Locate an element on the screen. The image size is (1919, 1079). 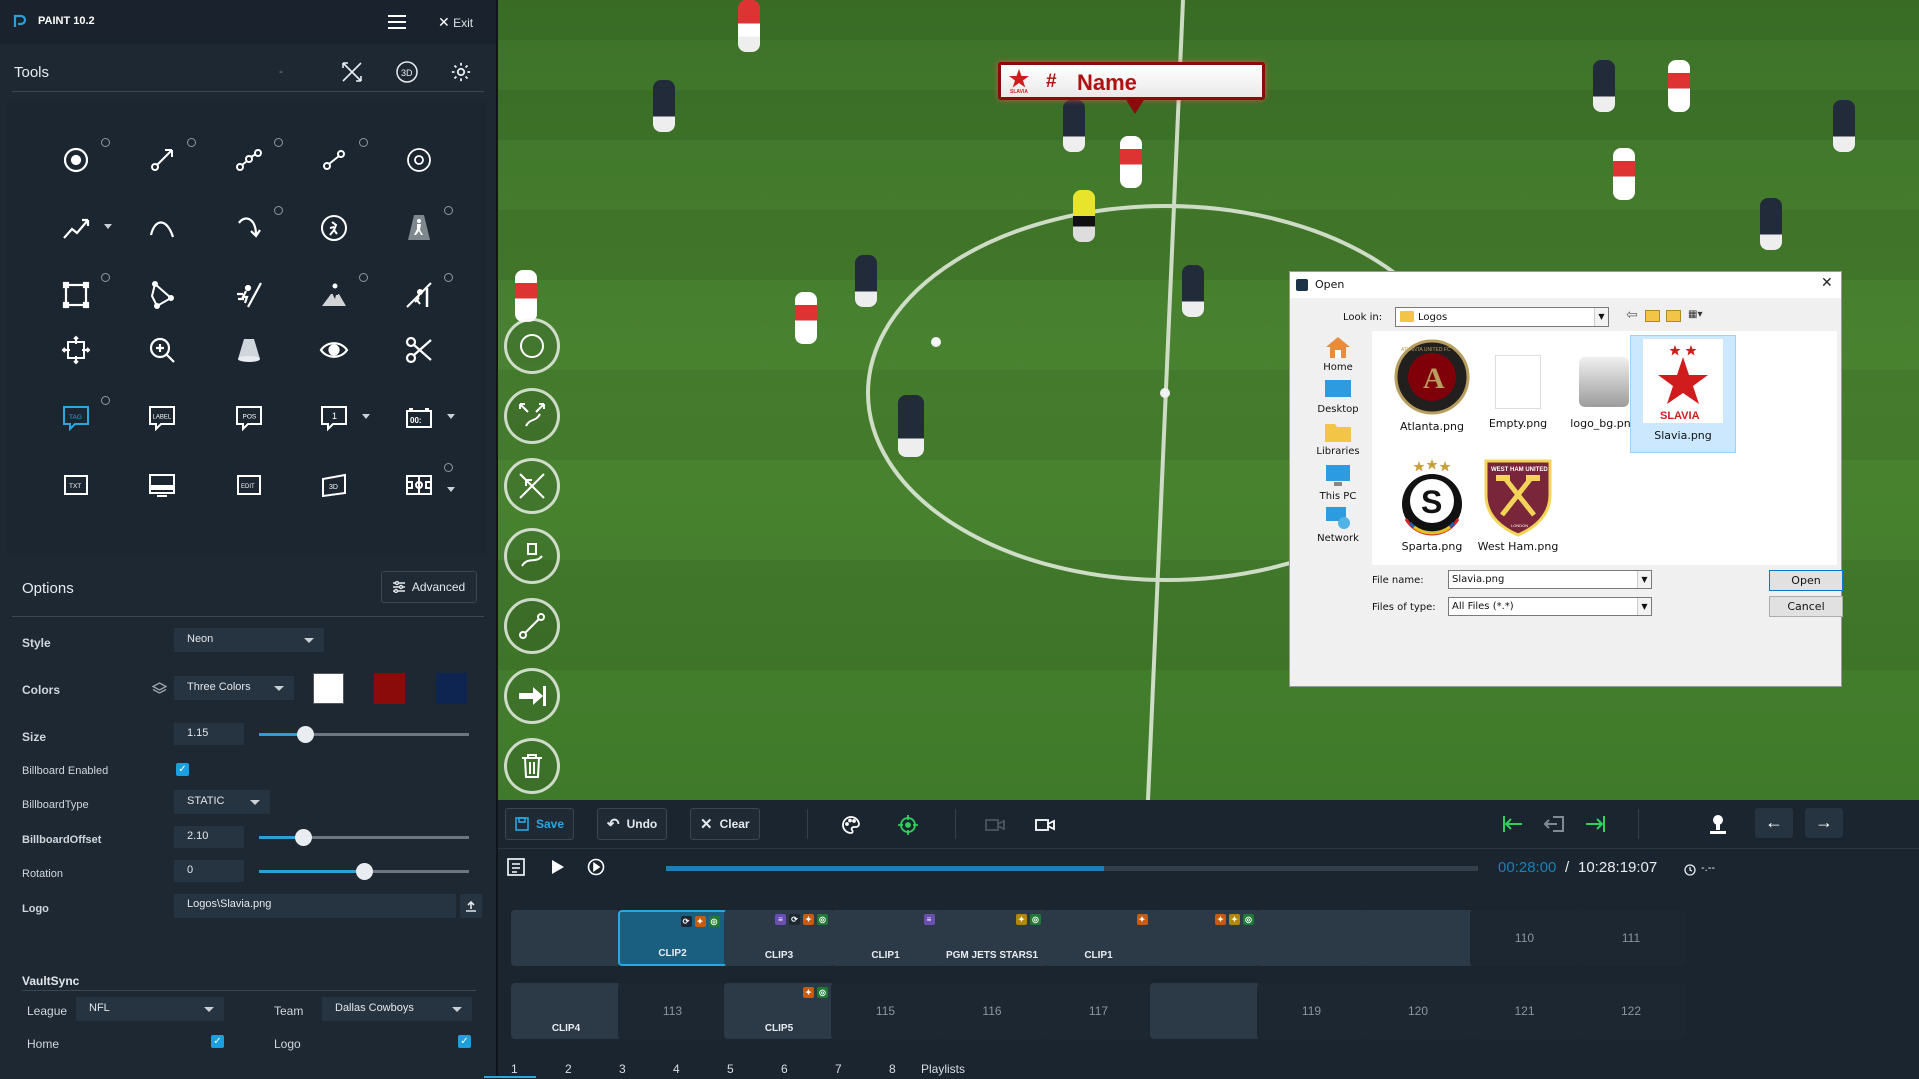
playback-progress-bar is located at coordinates (1072, 868).